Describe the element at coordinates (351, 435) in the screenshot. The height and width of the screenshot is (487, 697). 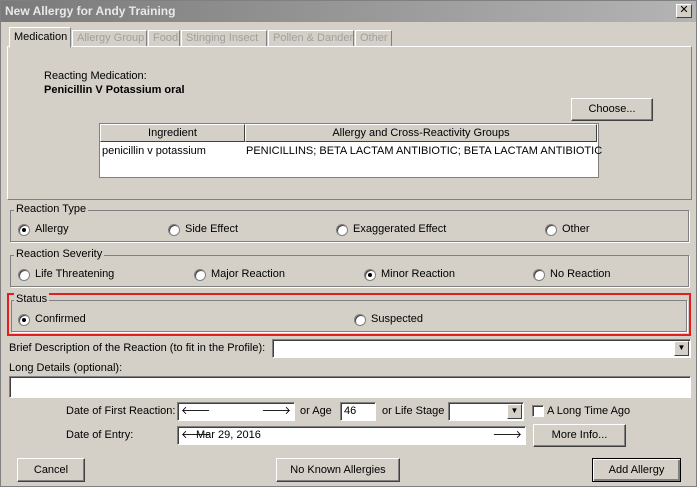
I see `entry-date-field: 🡐 Mar 29, 2016 🡒` at that location.